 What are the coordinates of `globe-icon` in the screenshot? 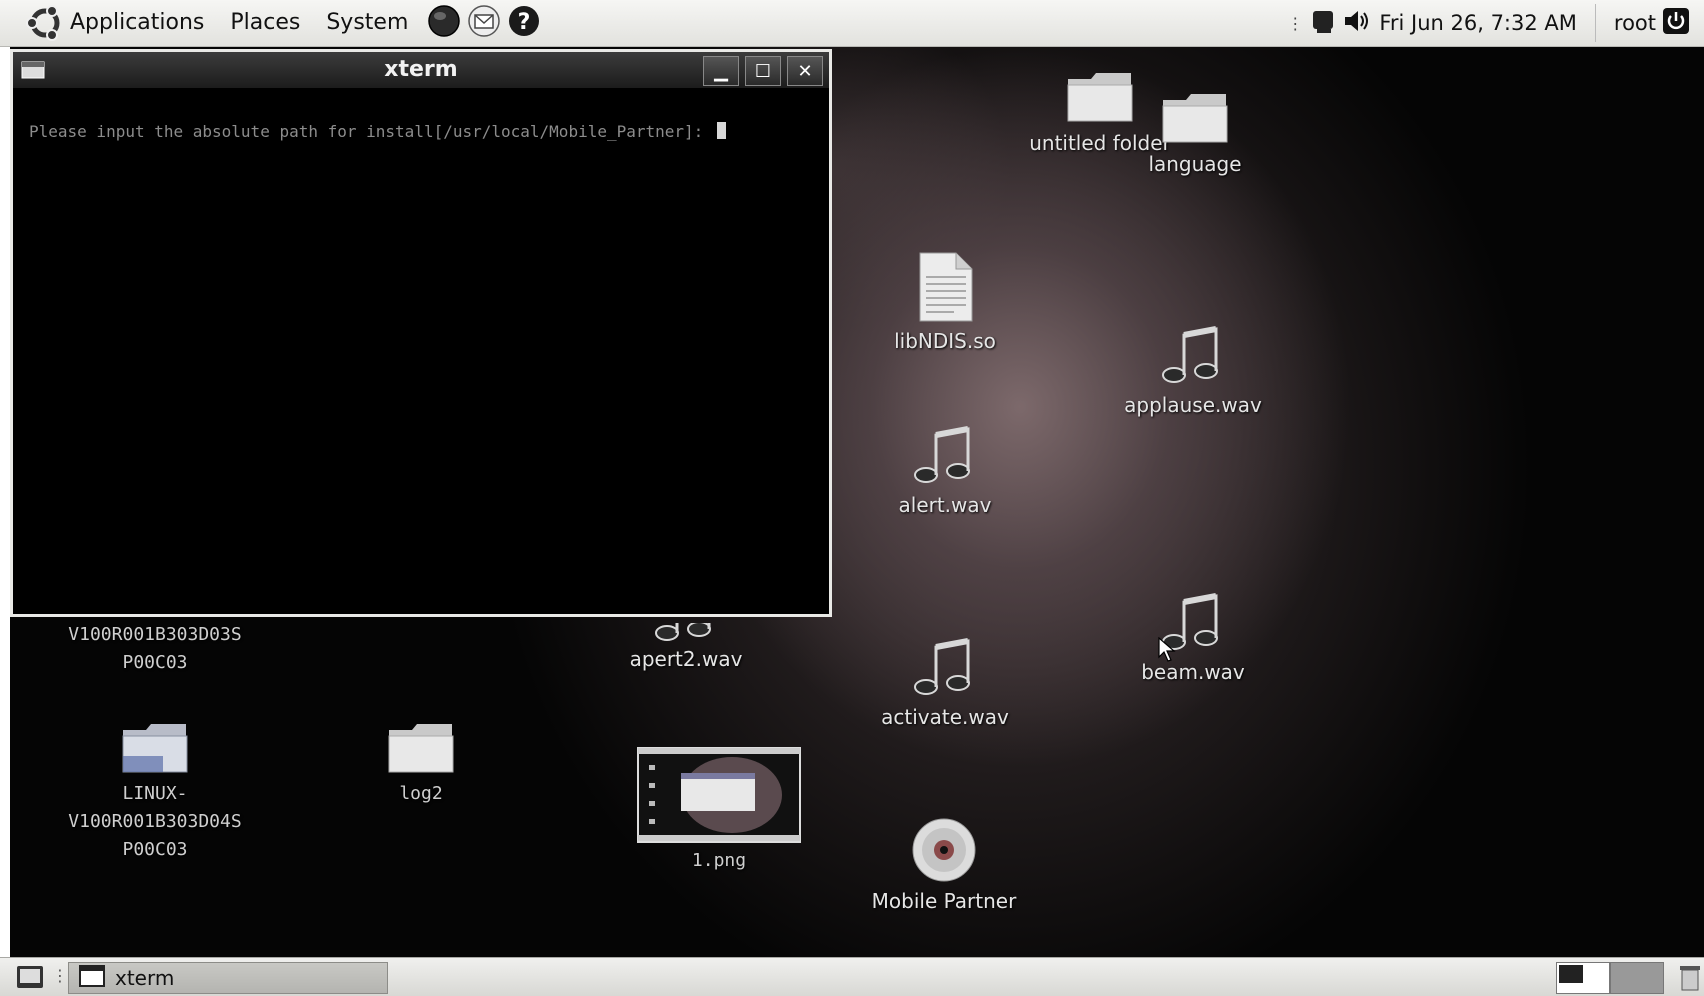 It's located at (444, 23).